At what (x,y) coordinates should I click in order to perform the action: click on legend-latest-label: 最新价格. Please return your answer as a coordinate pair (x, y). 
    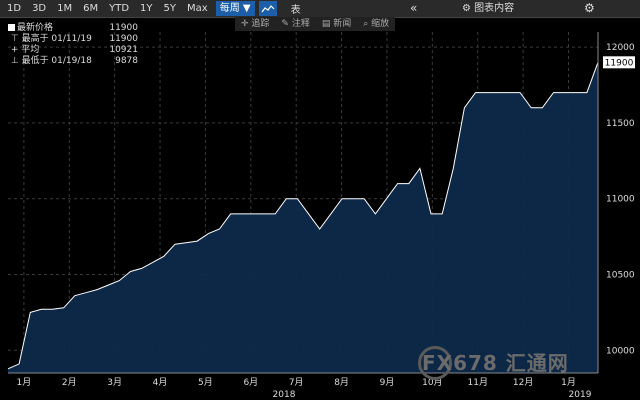
    Looking at the image, I should click on (35, 28).